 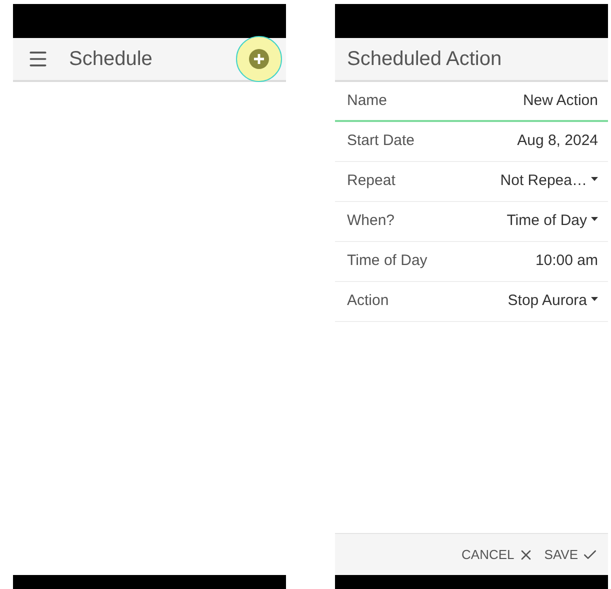 I want to click on field-value: Time of Day, so click(x=546, y=221).